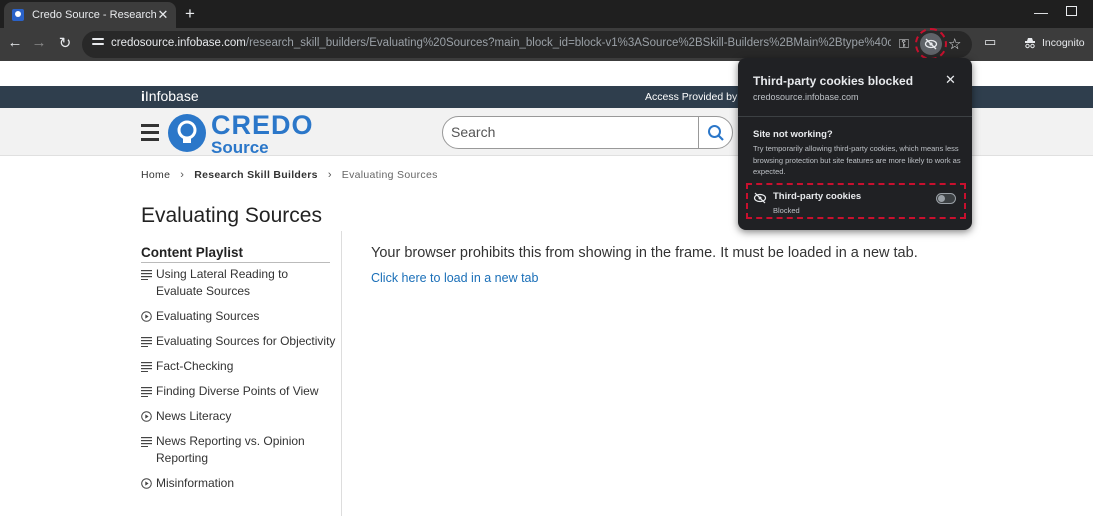  Describe the element at coordinates (18, 15) in the screenshot. I see `credo-favicon-icon` at that location.